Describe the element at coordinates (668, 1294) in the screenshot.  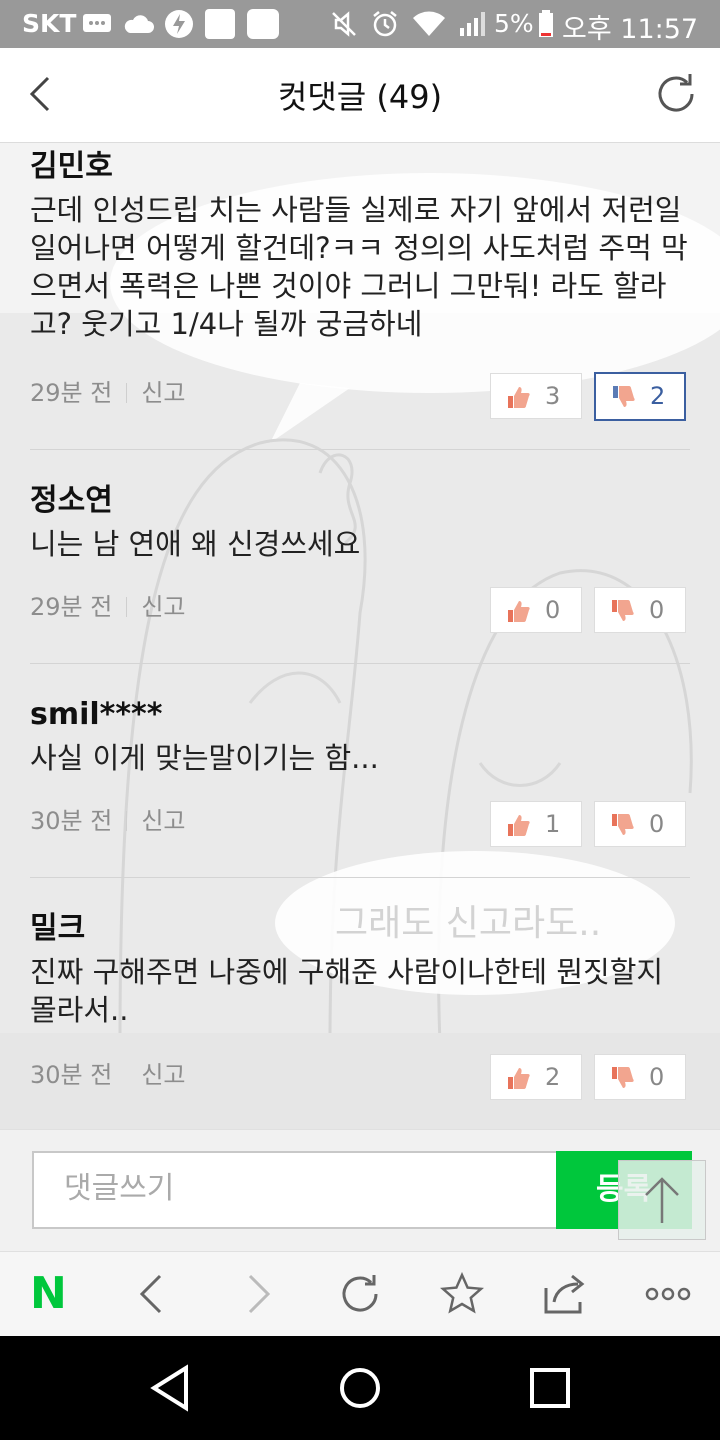
I see `more-icon` at that location.